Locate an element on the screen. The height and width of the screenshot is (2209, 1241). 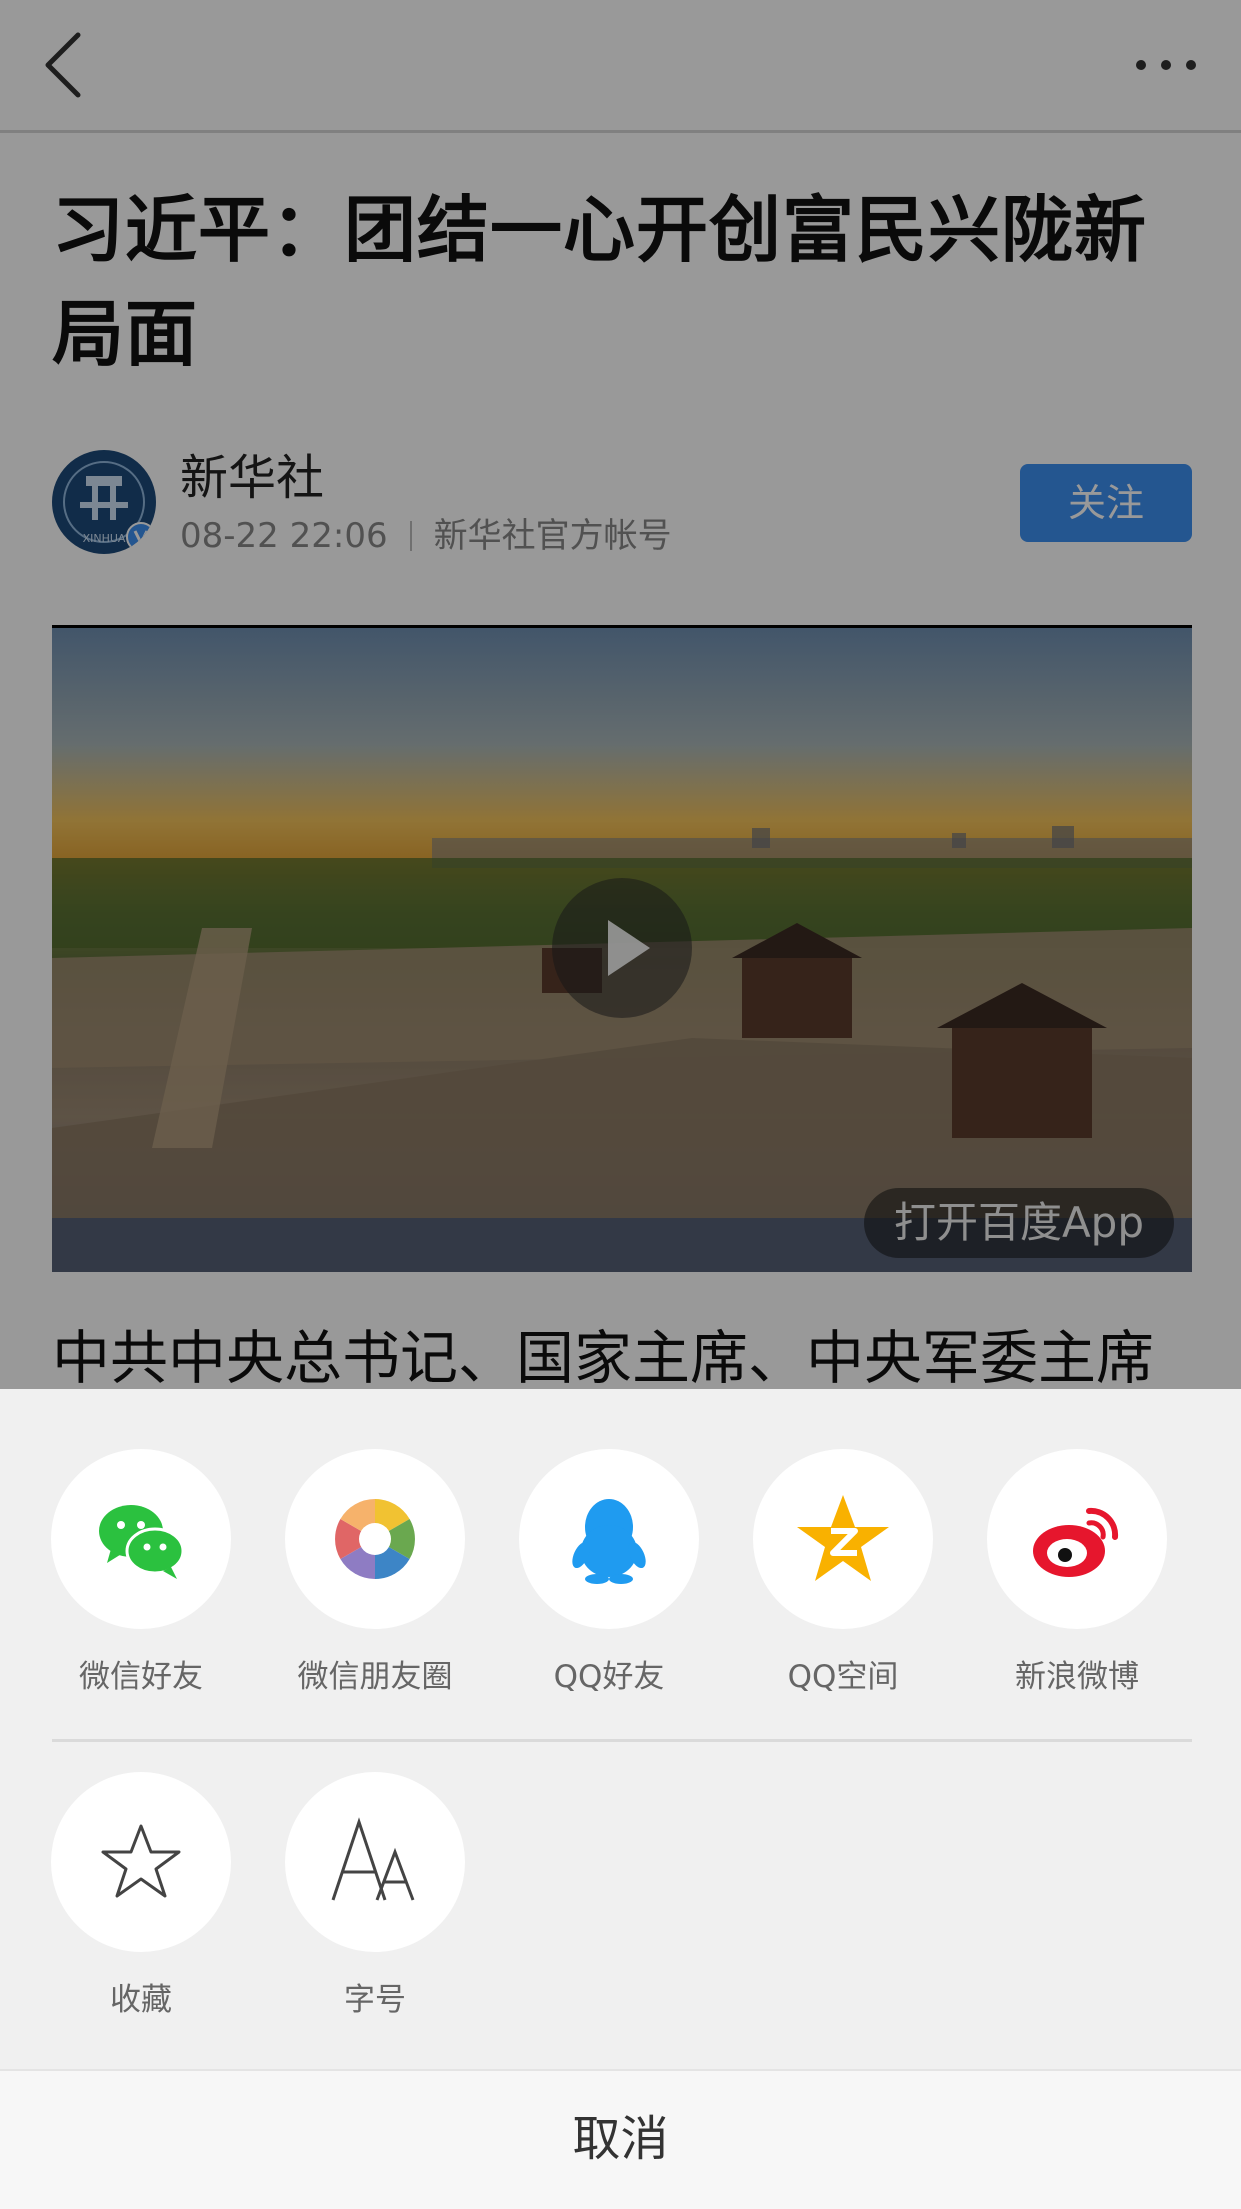
weibo-icon is located at coordinates (1076, 1542).